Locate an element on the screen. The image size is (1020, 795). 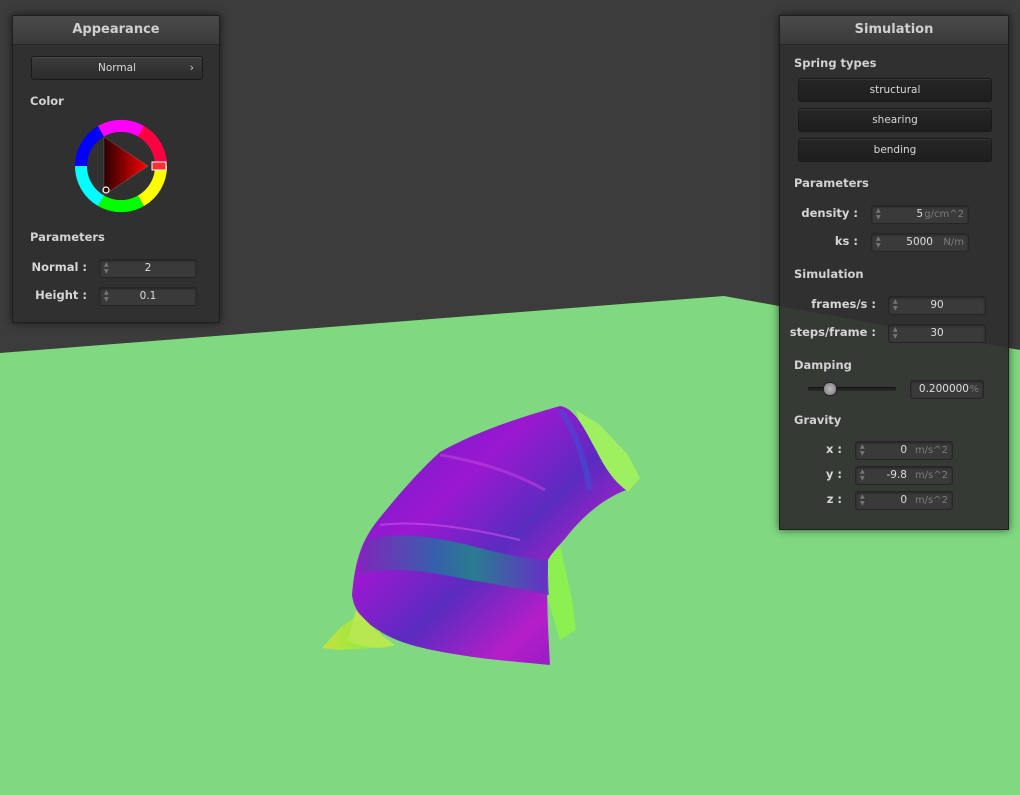
ks-input: ▲ ▼ 5000 N/m is located at coordinates (920, 242).